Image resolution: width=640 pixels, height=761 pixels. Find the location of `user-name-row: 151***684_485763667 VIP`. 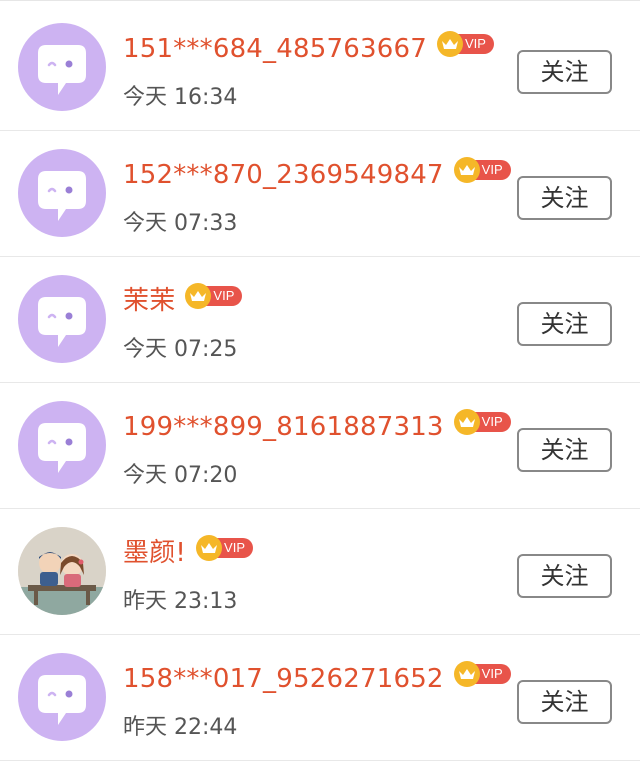

user-name-row: 151***684_485763667 VIP is located at coordinates (308, 49).